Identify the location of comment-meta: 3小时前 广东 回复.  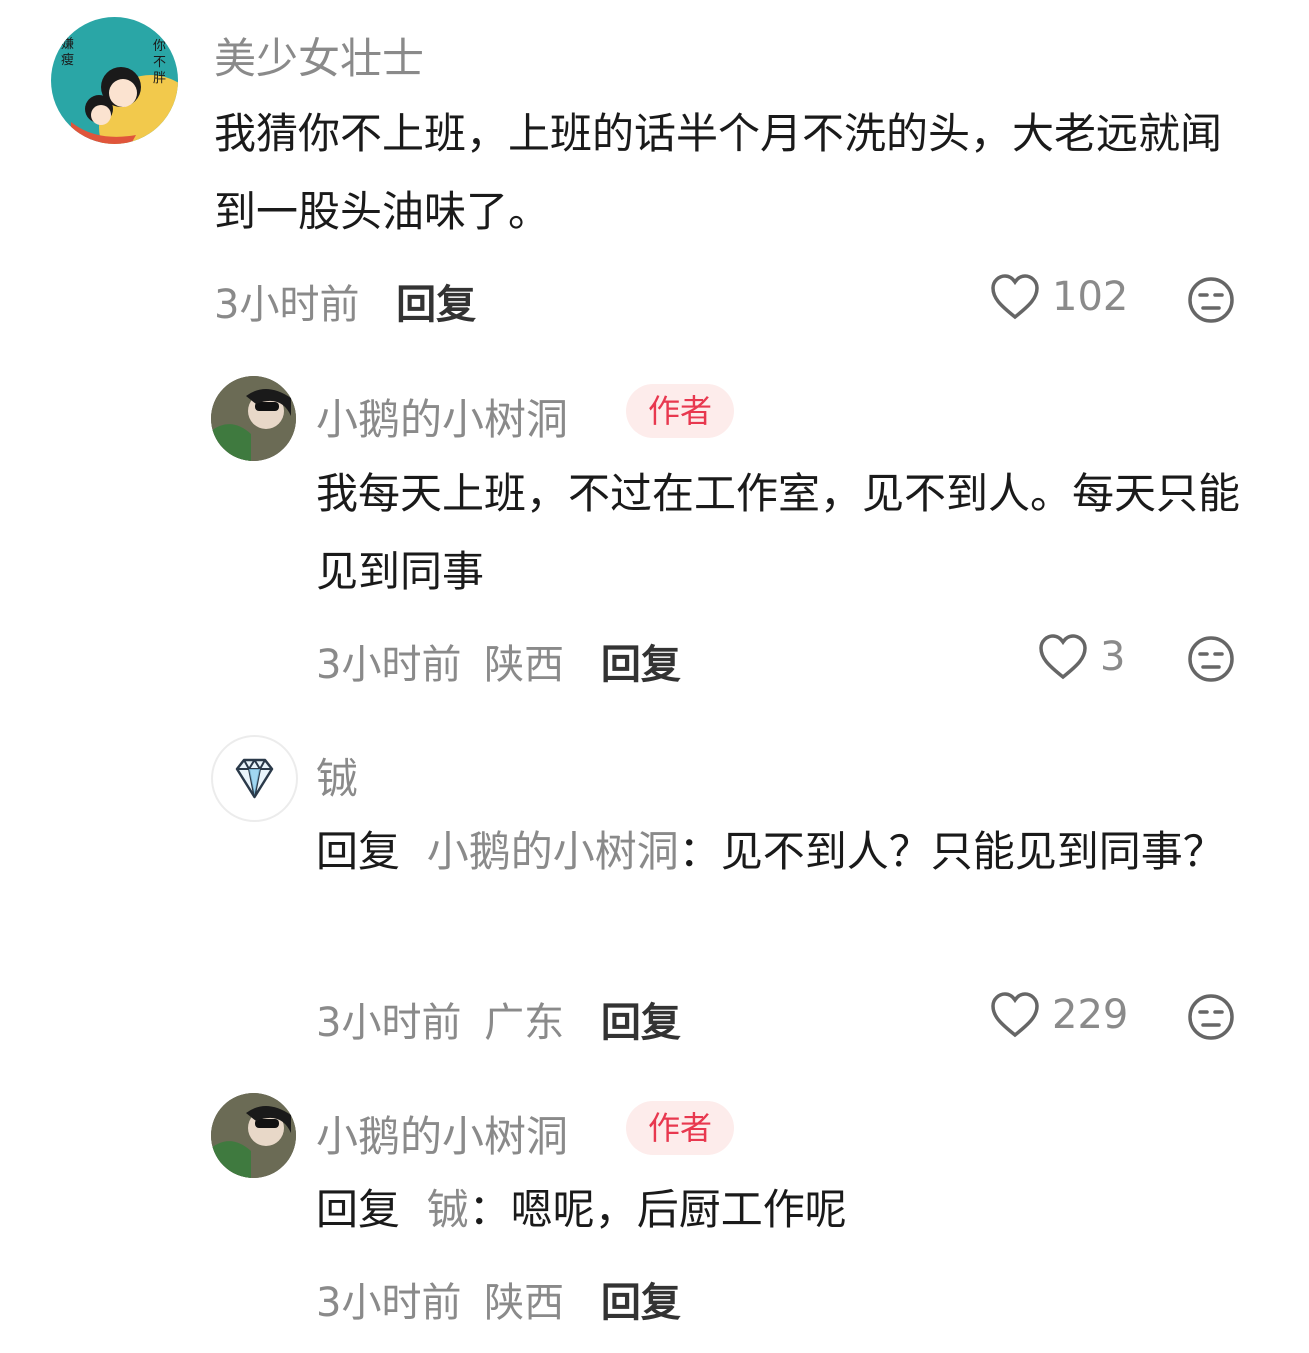
(498, 1019).